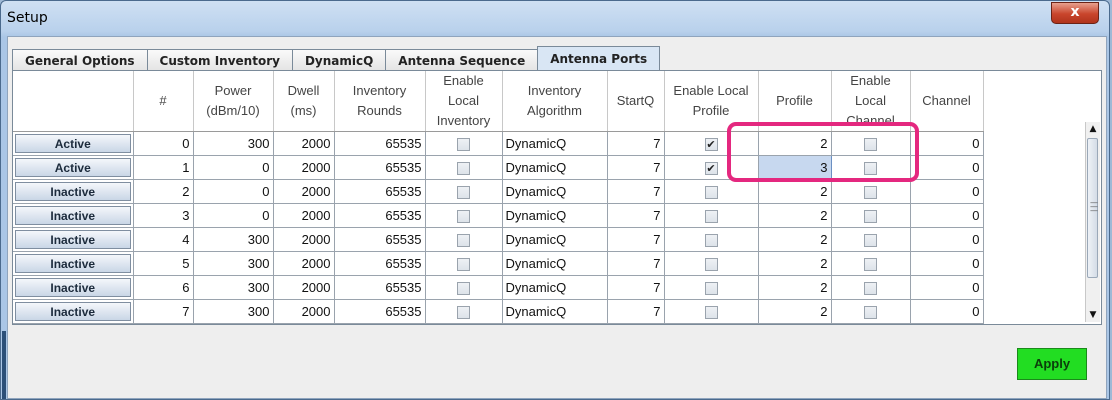 The height and width of the screenshot is (400, 1112). Describe the element at coordinates (233, 101) in the screenshot. I see `column-header: Power (dBm/10)` at that location.